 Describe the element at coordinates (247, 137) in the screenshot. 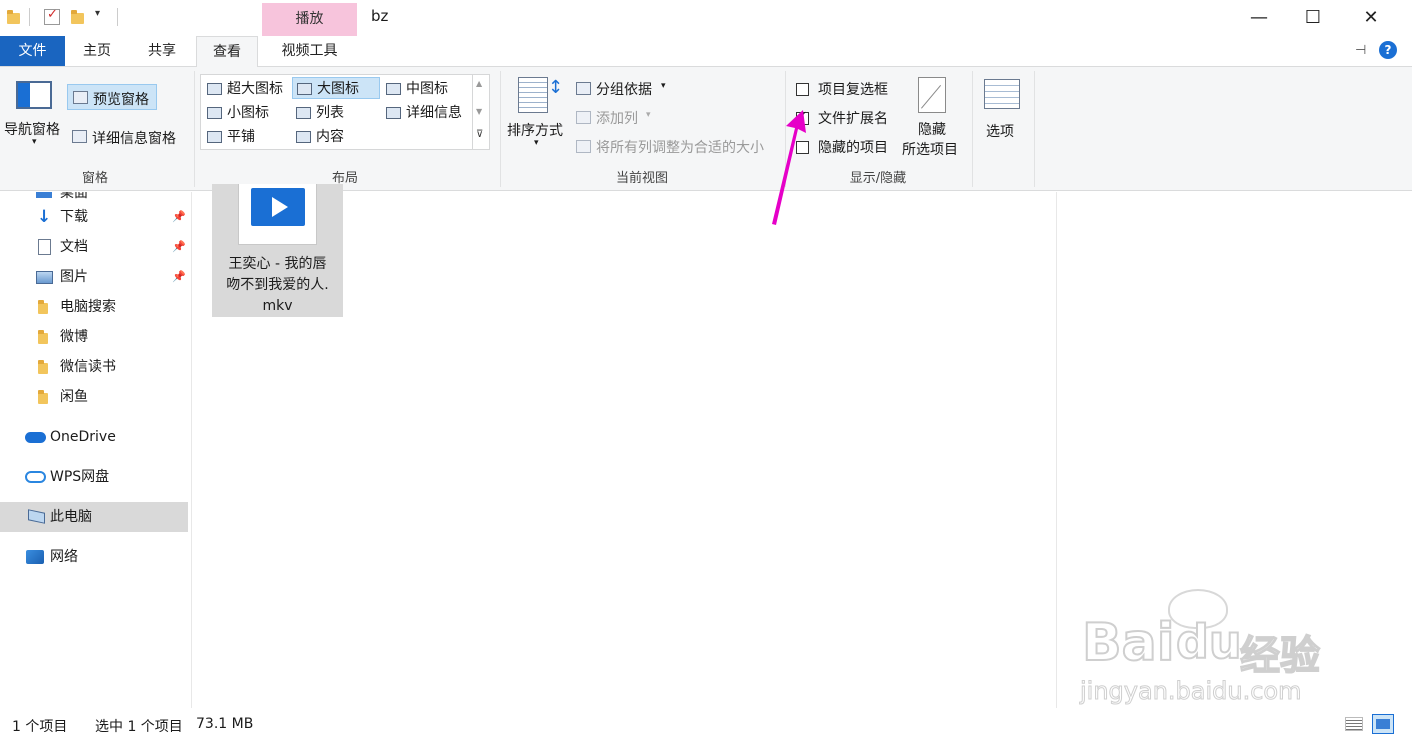

I see `layout-tiles: 平铺` at that location.